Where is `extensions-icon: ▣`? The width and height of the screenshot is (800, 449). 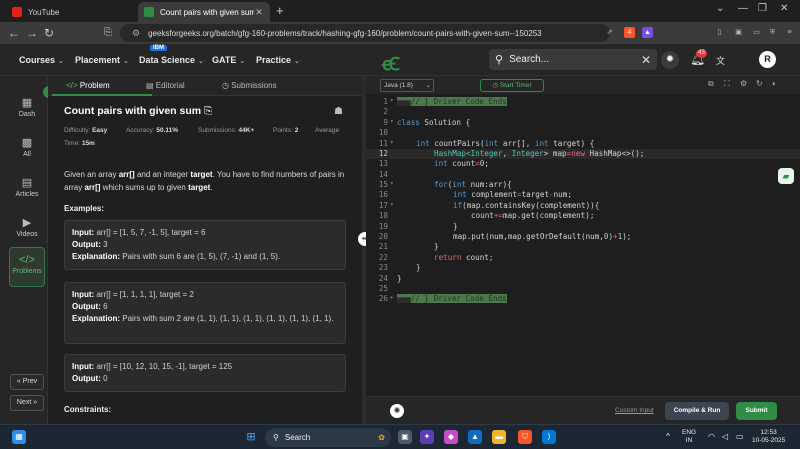 extensions-icon: ▣ is located at coordinates (738, 32).